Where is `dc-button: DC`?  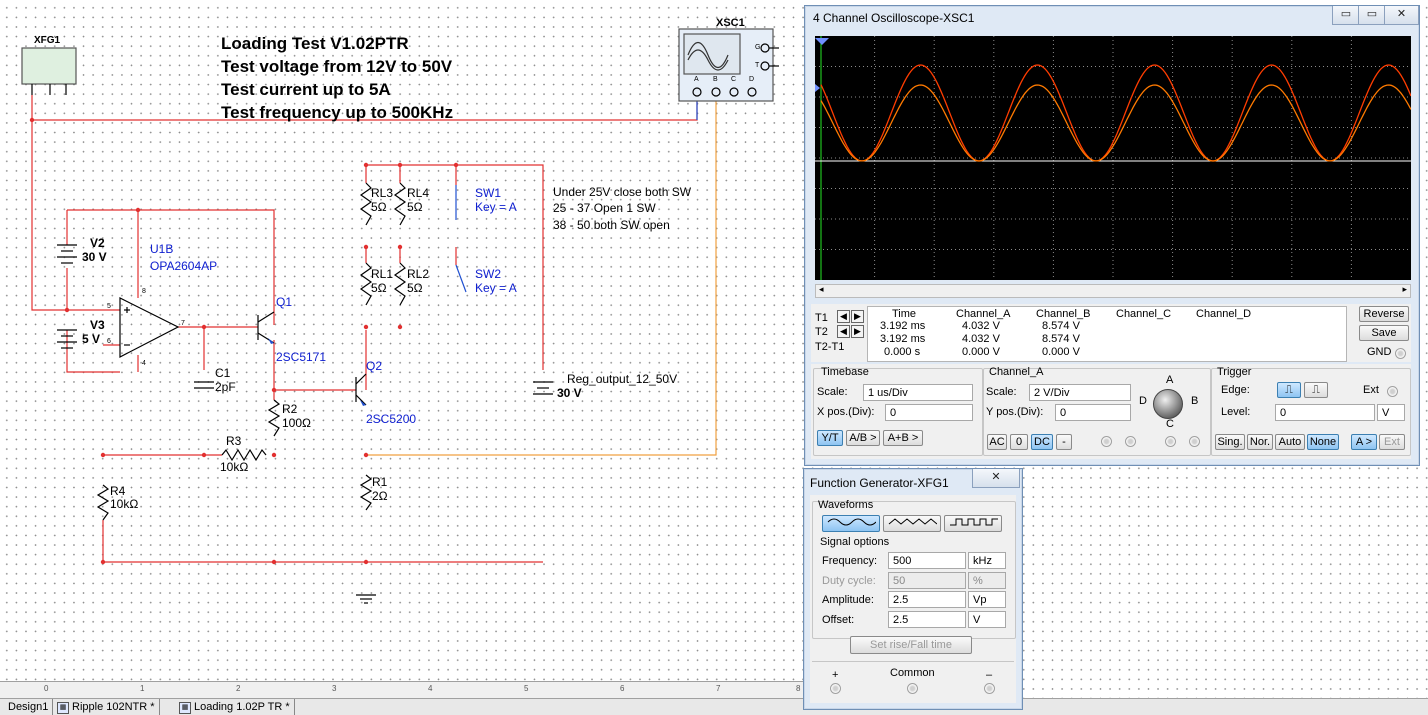 dc-button: DC is located at coordinates (1042, 442).